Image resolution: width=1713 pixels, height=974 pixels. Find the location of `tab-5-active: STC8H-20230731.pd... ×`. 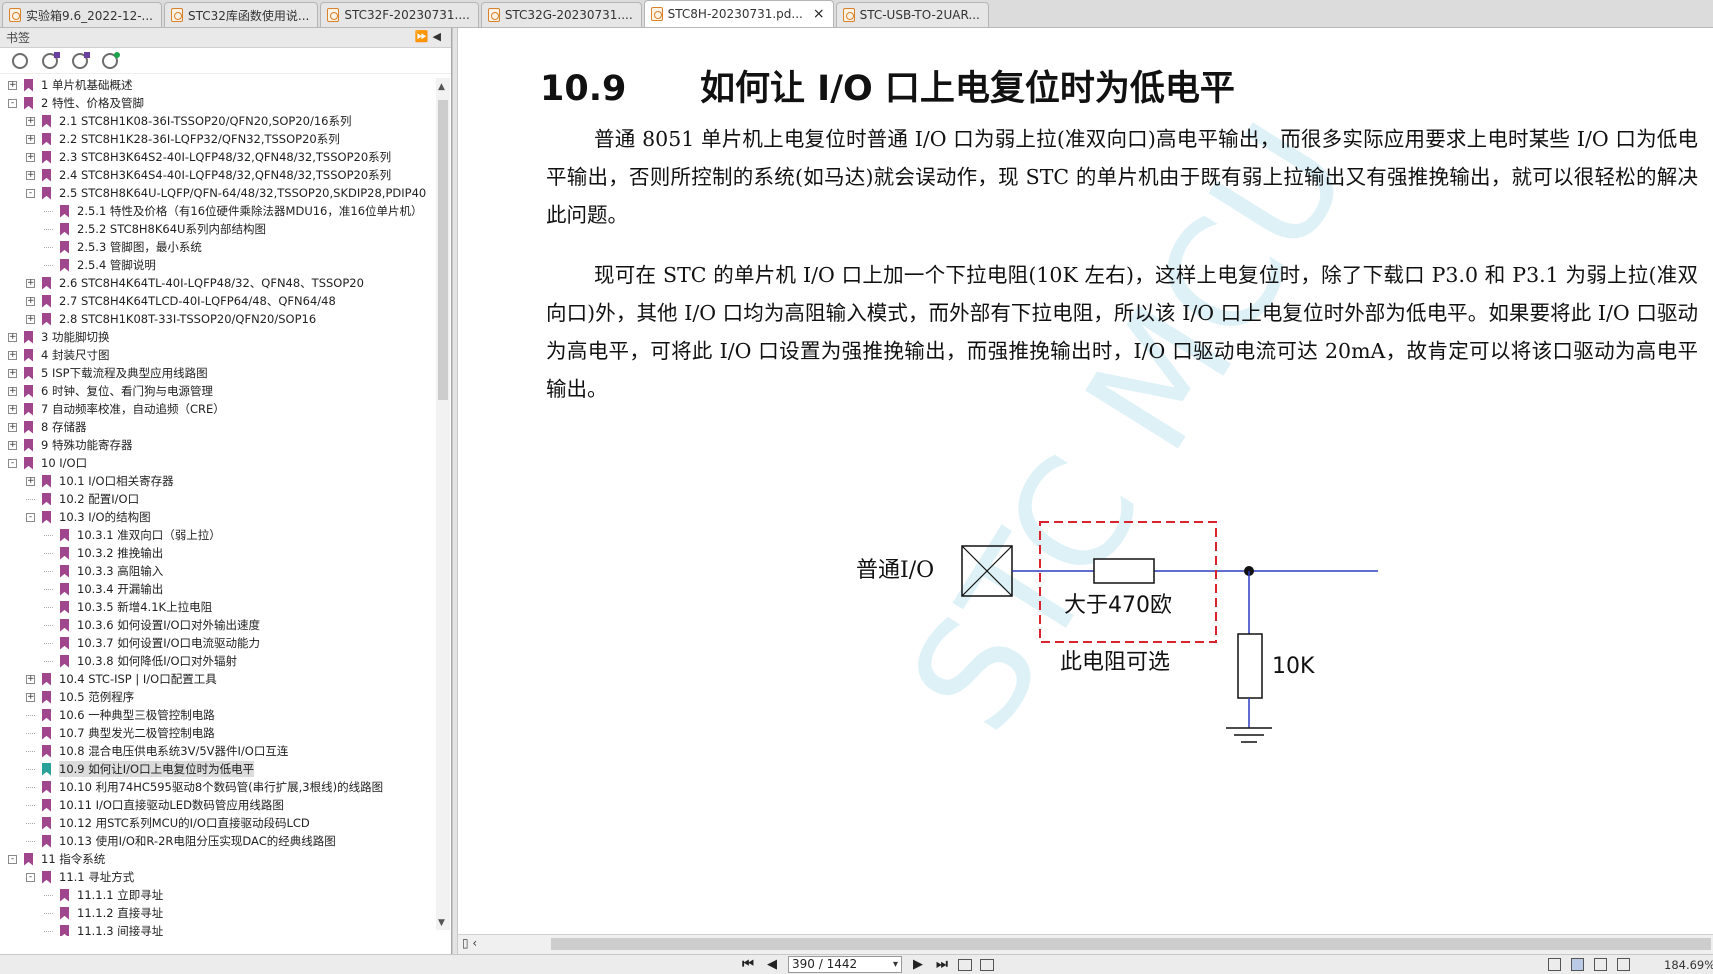

tab-5-active: STC8H-20230731.pd... × is located at coordinates (738, 13).